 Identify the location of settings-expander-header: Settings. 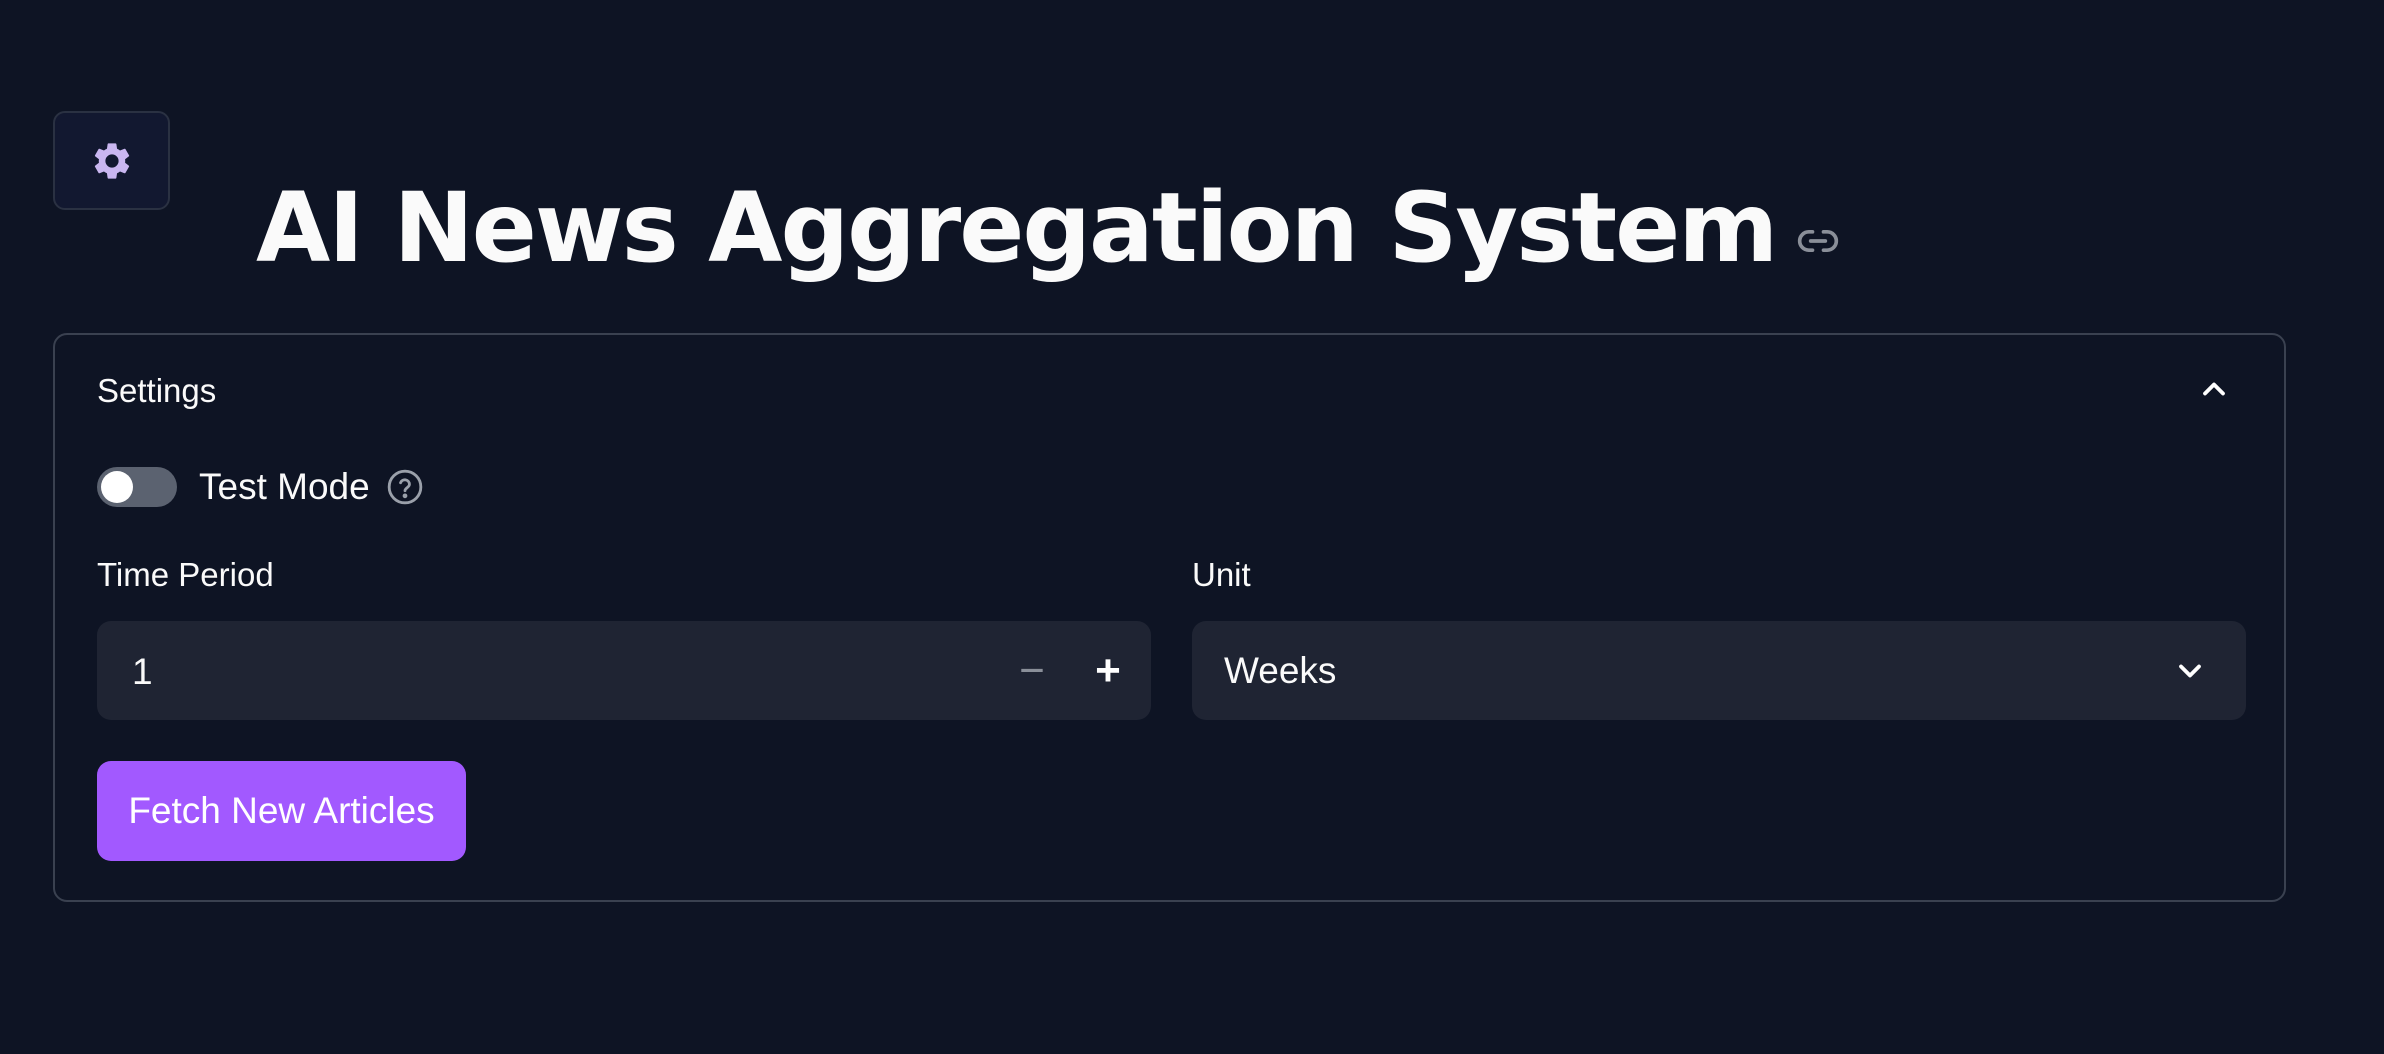
(1169, 393).